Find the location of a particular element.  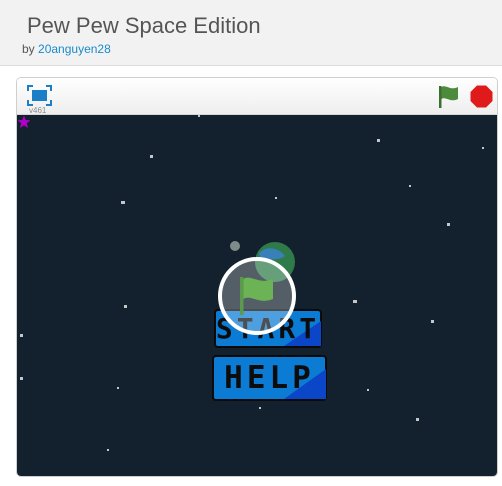

green-flag-icon is located at coordinates (448, 97).